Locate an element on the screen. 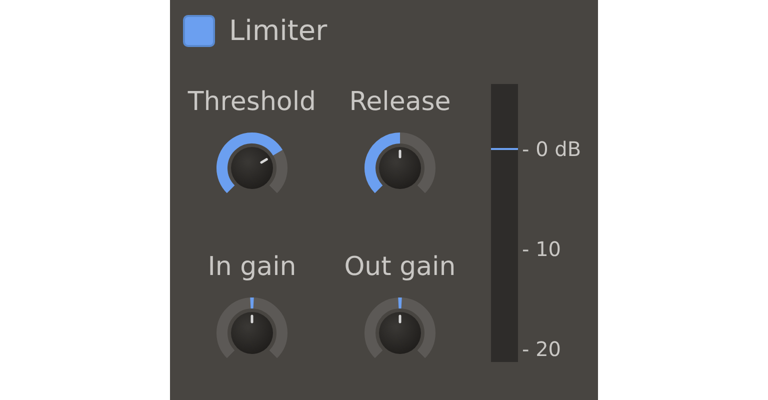 Image resolution: width=768 pixels, height=400 pixels. threshold-marker is located at coordinates (504, 149).